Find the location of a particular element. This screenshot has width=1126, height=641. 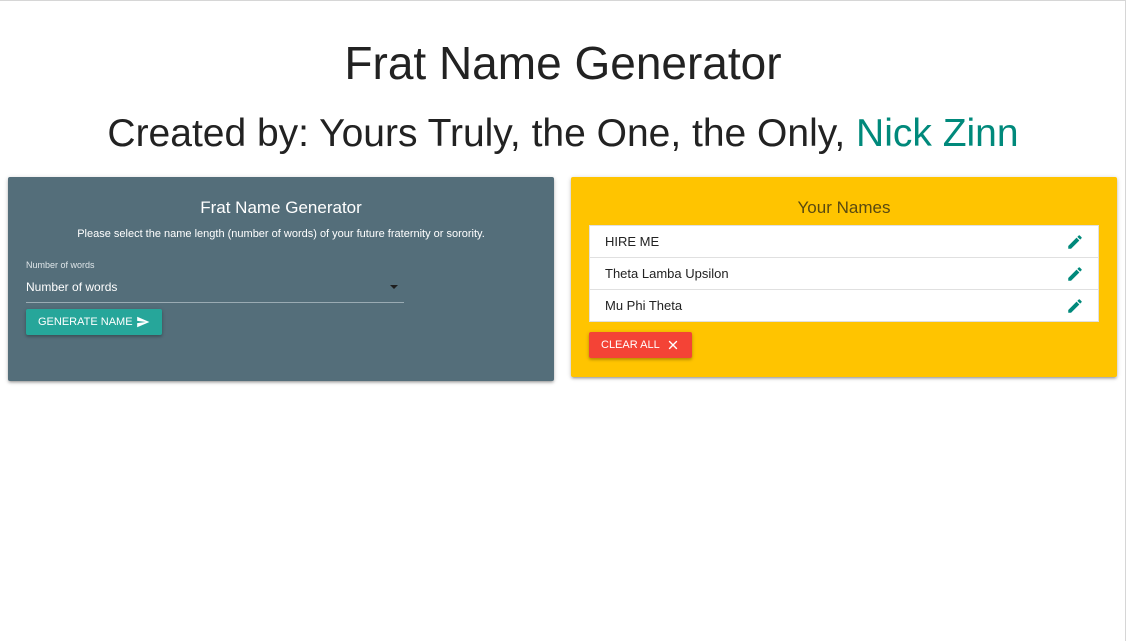

select-underline is located at coordinates (215, 302).